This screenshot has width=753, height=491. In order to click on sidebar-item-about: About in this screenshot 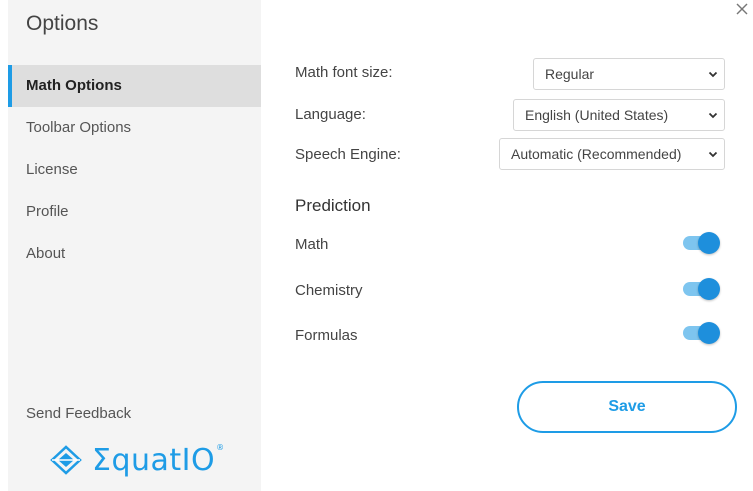, I will do `click(134, 254)`.